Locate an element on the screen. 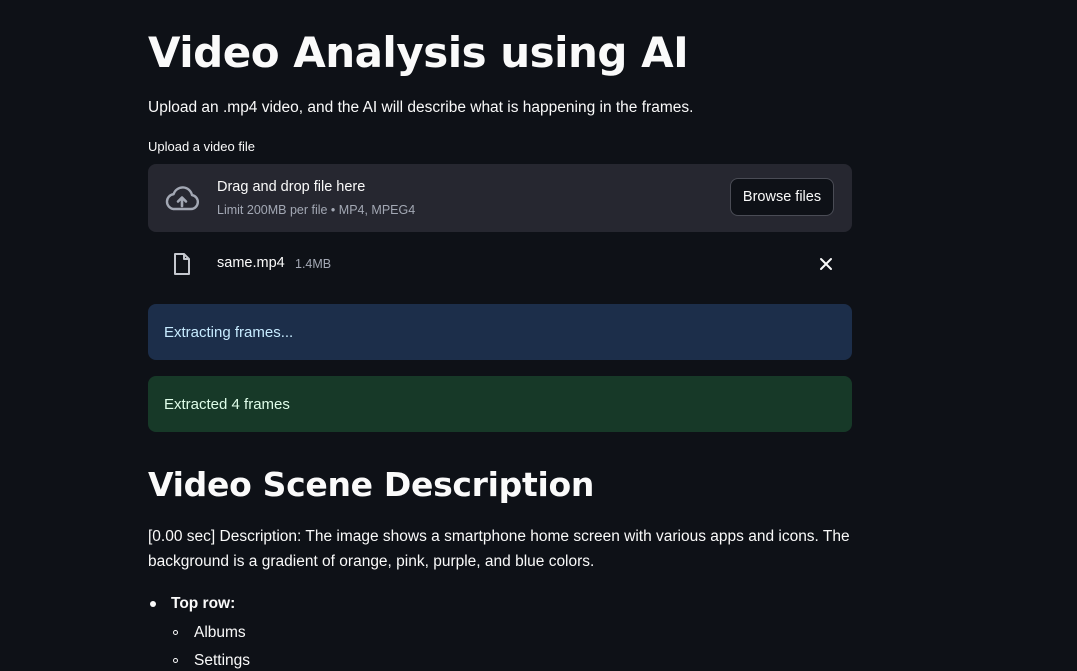 This screenshot has height=671, width=1077. upload-label: Upload a video file is located at coordinates (201, 146).